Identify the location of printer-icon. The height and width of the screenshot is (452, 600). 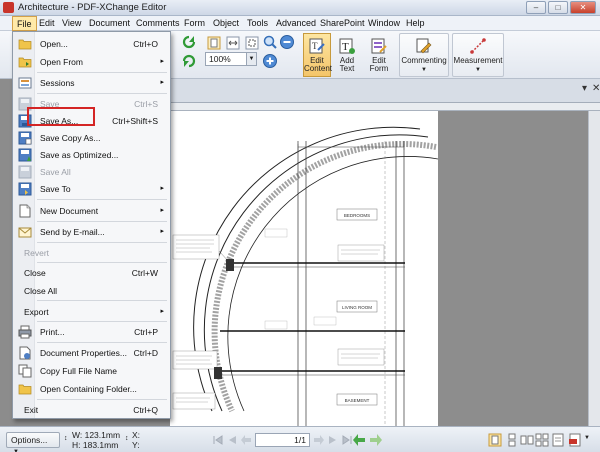
(25, 332).